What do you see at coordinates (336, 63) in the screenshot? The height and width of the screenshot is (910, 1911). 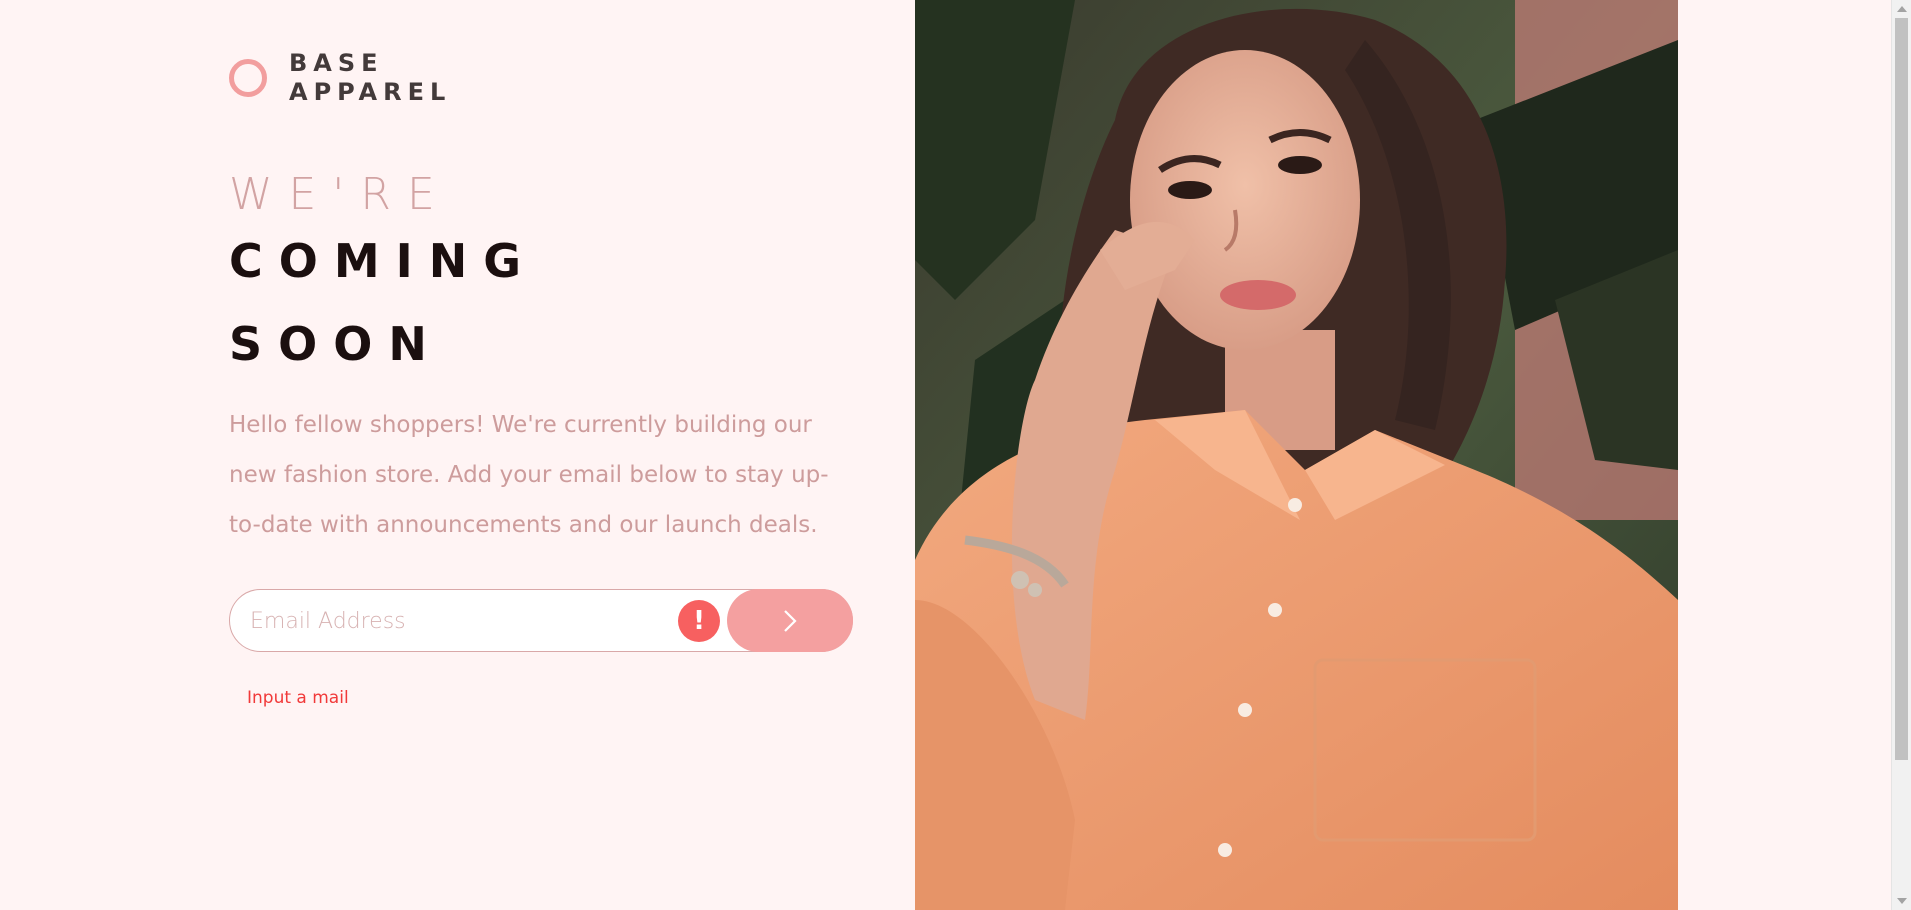 I see `brand-name-line1: BASE` at bounding box center [336, 63].